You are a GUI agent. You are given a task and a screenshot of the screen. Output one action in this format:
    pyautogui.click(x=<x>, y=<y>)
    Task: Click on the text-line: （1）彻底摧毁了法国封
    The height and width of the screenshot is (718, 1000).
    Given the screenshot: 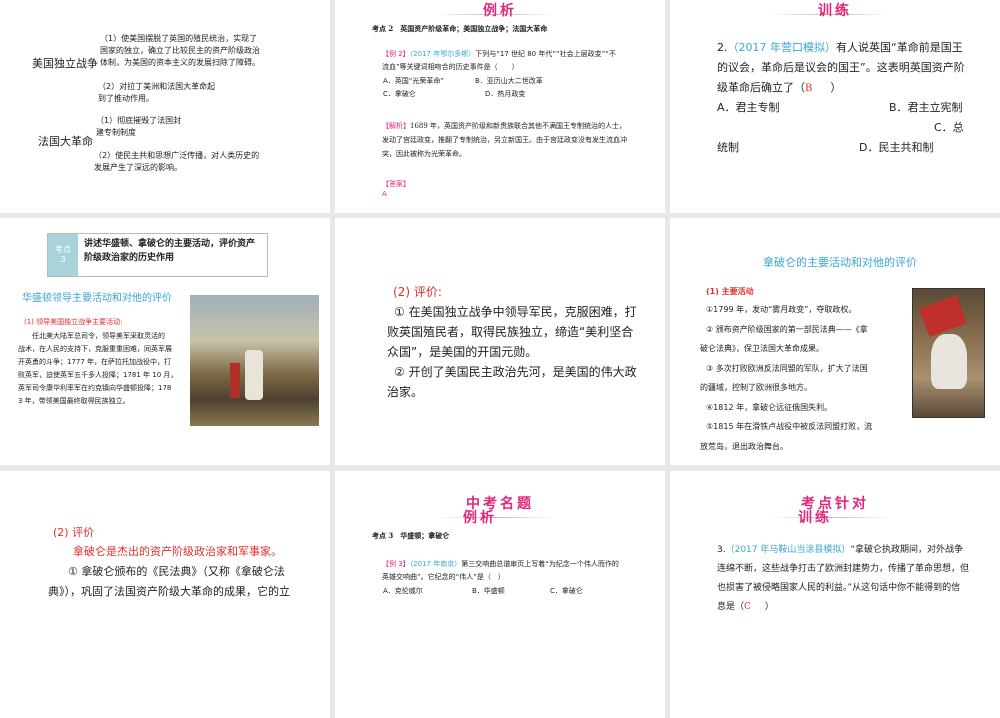 What is the action you would take?
    pyautogui.click(x=139, y=120)
    